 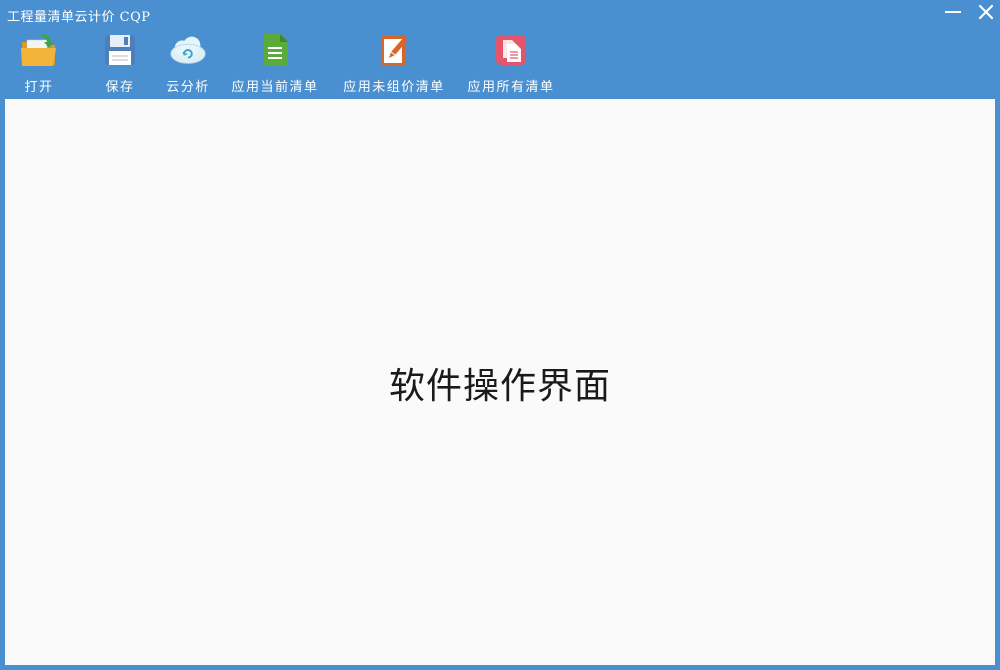 I want to click on save-label: 保存, so click(x=120, y=87).